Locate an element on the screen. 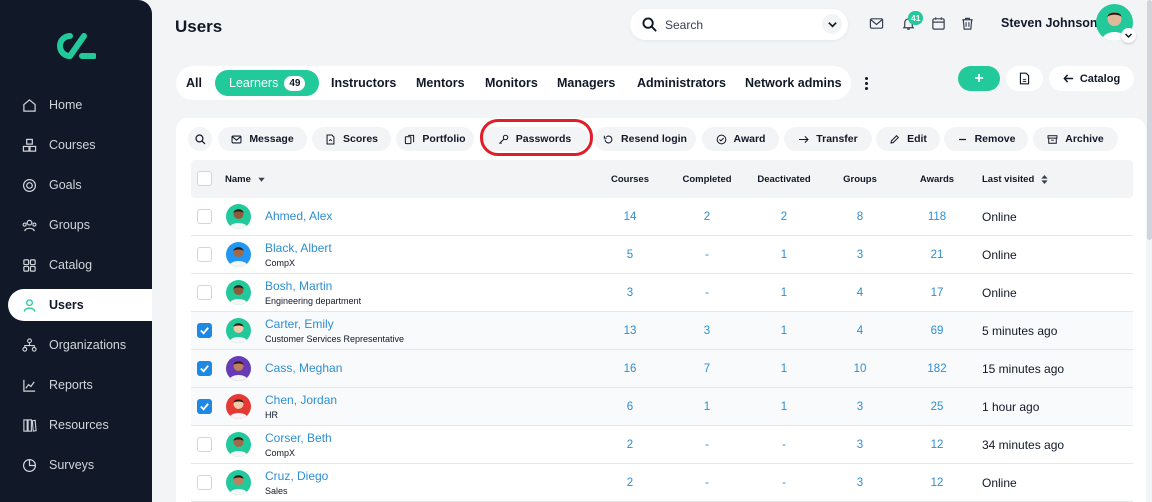 The height and width of the screenshot is (502, 1152). user-name-link: Ahmed, Alex is located at coordinates (298, 216).